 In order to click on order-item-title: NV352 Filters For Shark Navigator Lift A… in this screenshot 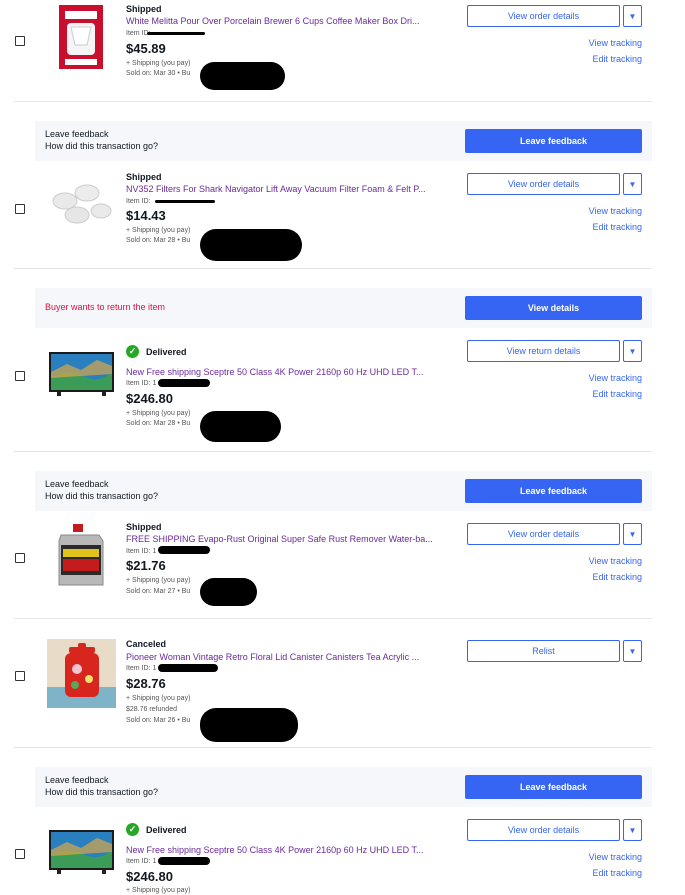, I will do `click(281, 189)`.